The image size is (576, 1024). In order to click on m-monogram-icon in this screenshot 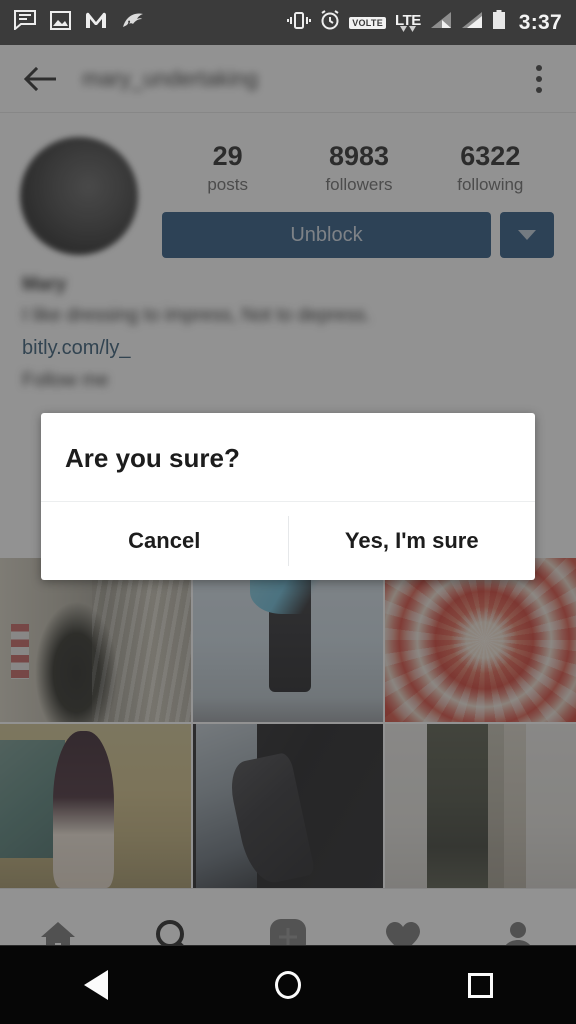, I will do `click(96, 23)`.